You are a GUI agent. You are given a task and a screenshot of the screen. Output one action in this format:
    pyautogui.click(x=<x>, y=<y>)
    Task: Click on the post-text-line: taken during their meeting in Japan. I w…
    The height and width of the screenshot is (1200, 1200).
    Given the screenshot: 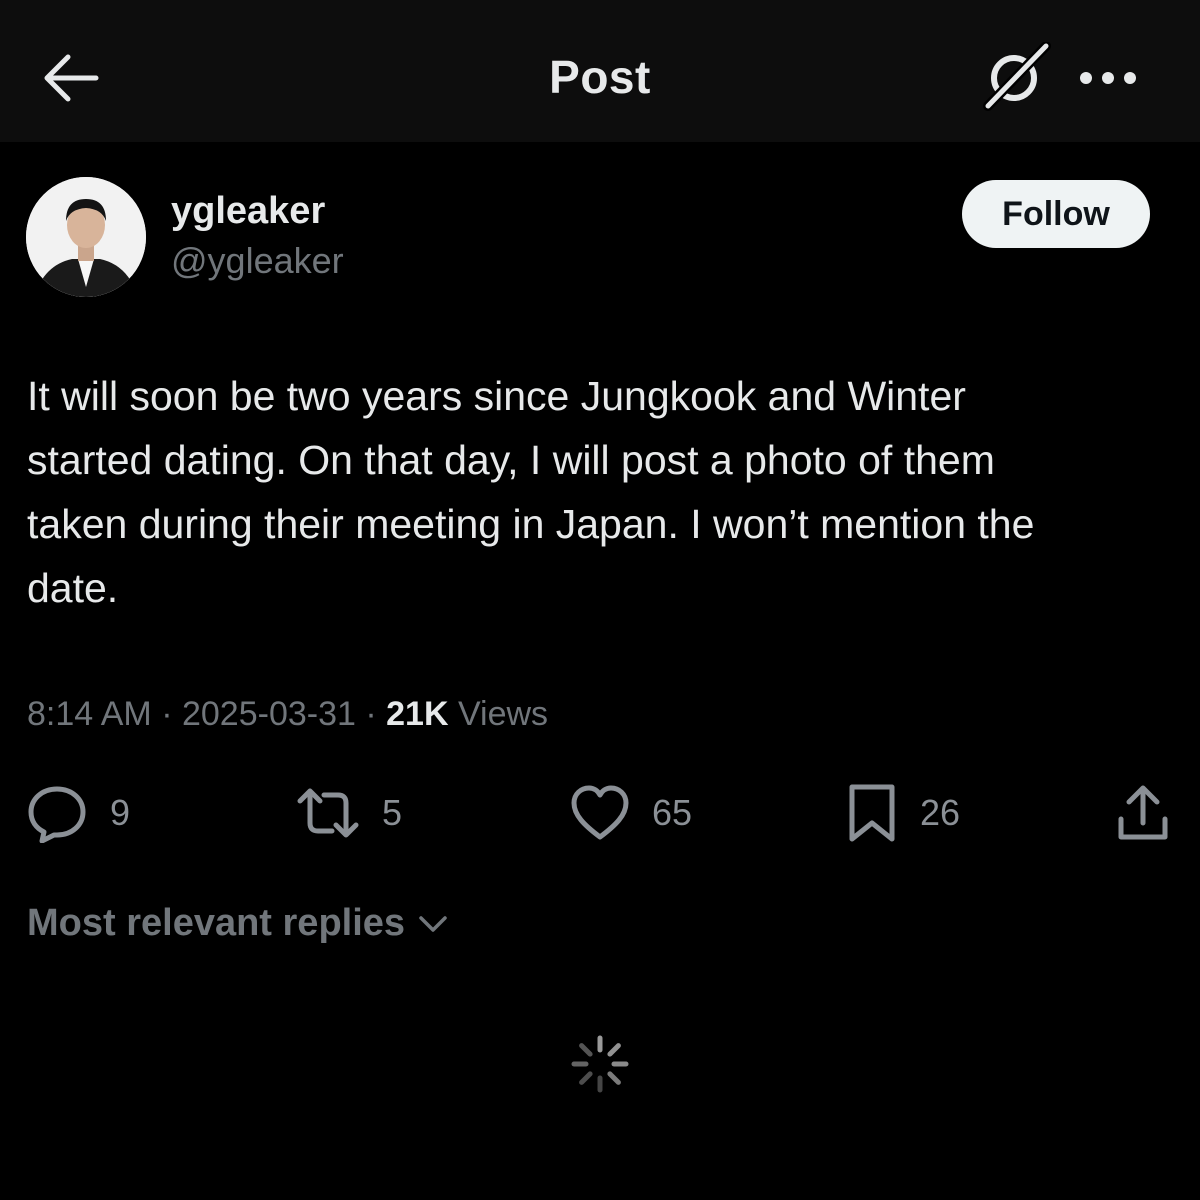 What is the action you would take?
    pyautogui.click(x=531, y=524)
    